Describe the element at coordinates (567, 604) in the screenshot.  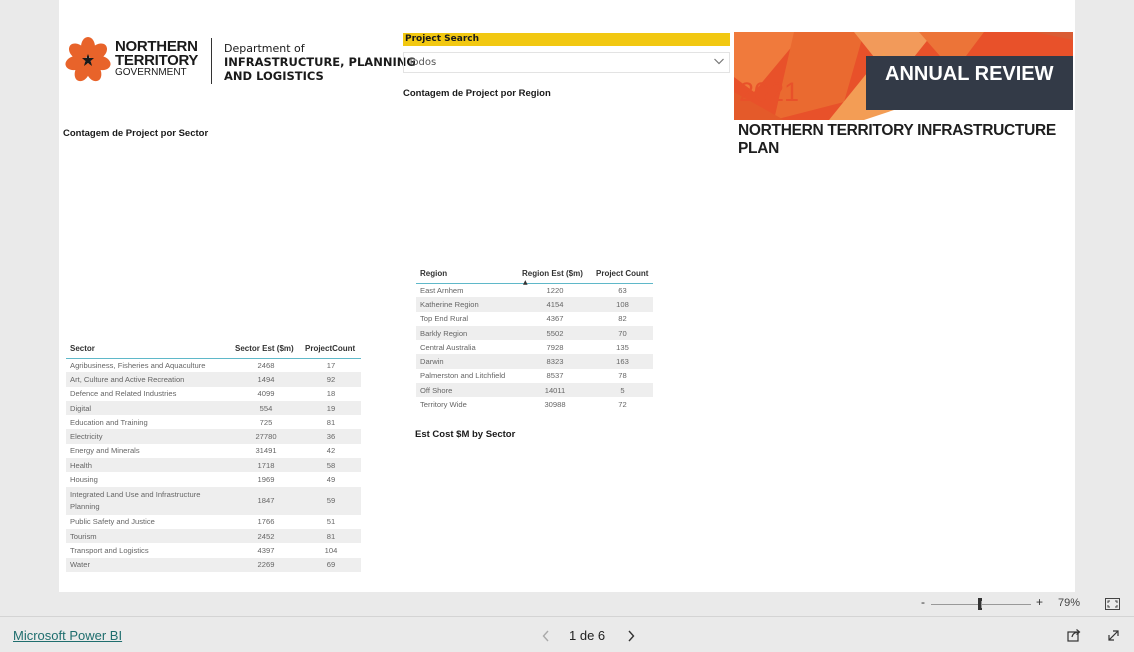
I see `zoom-bar: - + 79%` at that location.